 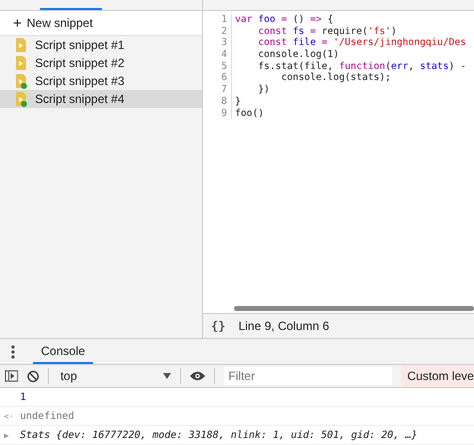 What do you see at coordinates (115, 376) in the screenshot?
I see `context-select: top` at bounding box center [115, 376].